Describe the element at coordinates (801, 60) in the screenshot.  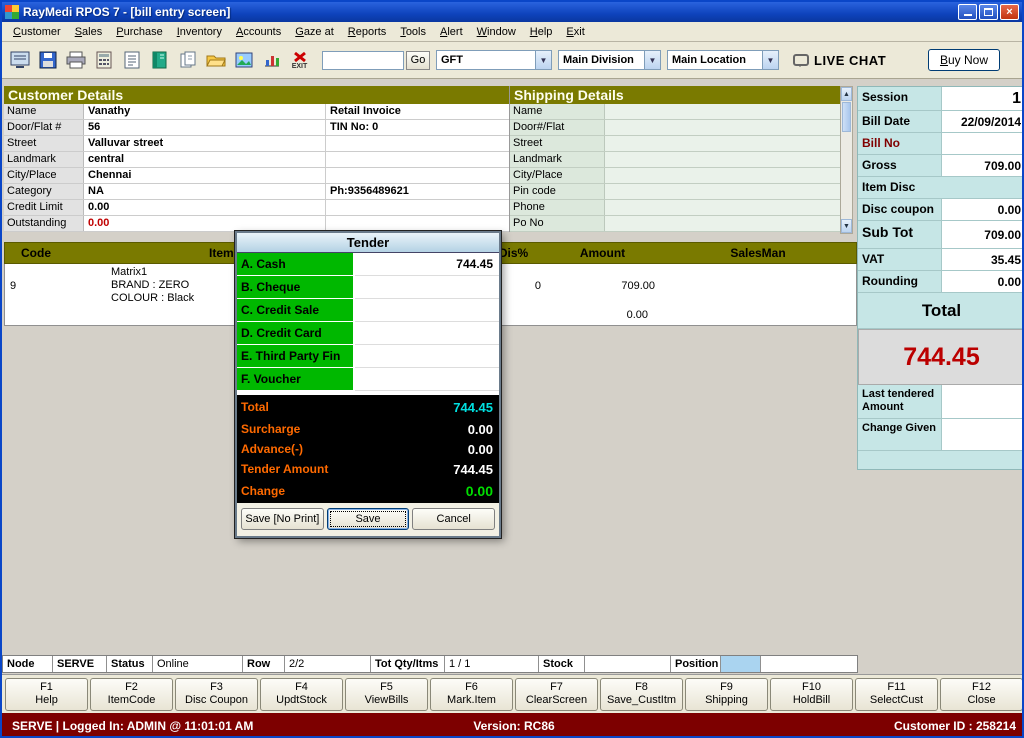
I see `chat-bubble-icon` at that location.